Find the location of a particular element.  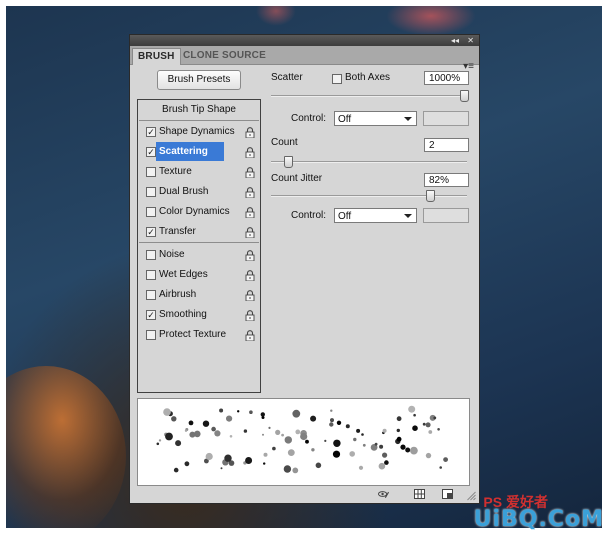

count-value-field: 2 is located at coordinates (446, 145).